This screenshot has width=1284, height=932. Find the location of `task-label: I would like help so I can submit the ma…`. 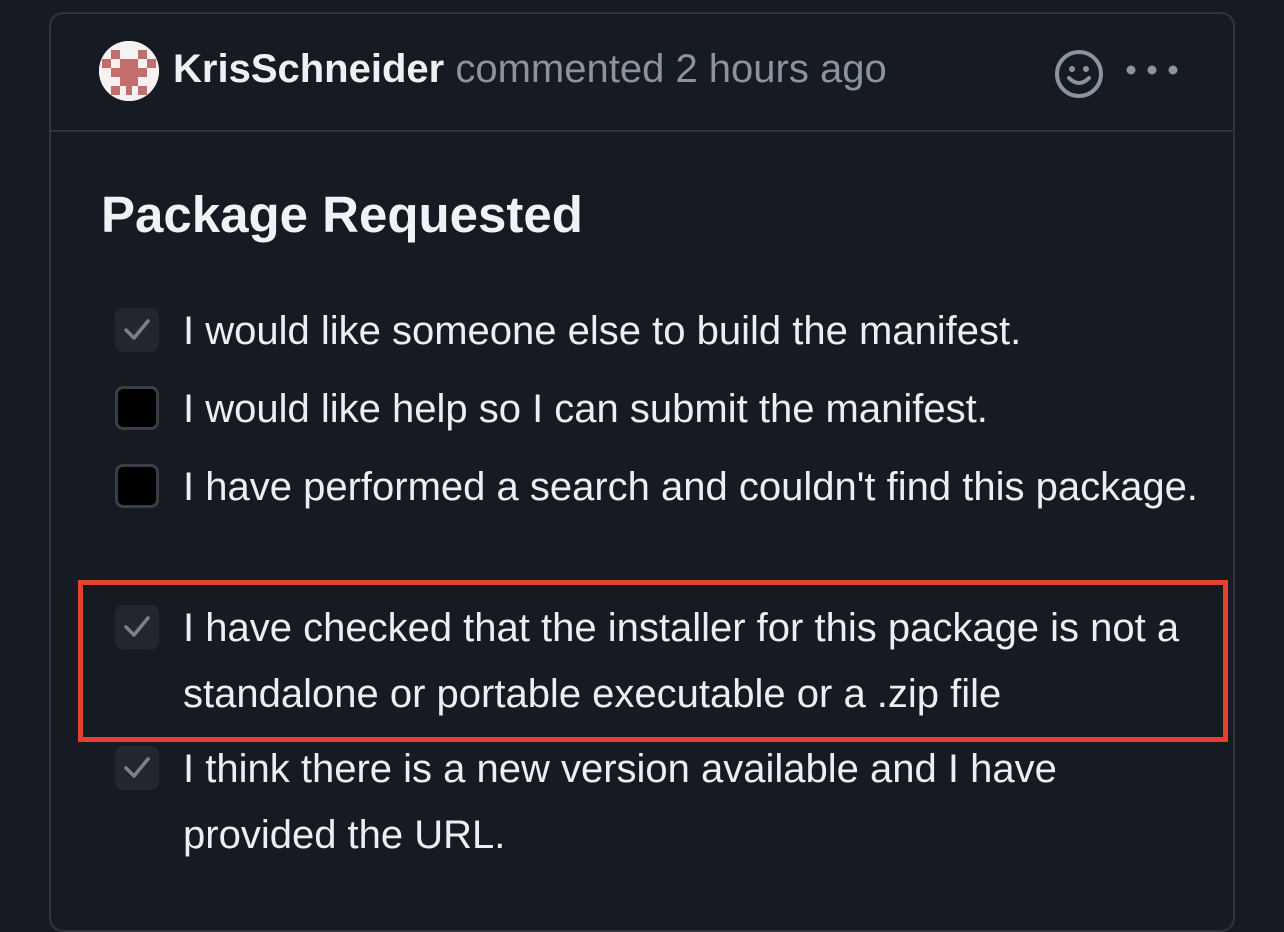

task-label: I would like help so I can submit the ma… is located at coordinates (585, 409).